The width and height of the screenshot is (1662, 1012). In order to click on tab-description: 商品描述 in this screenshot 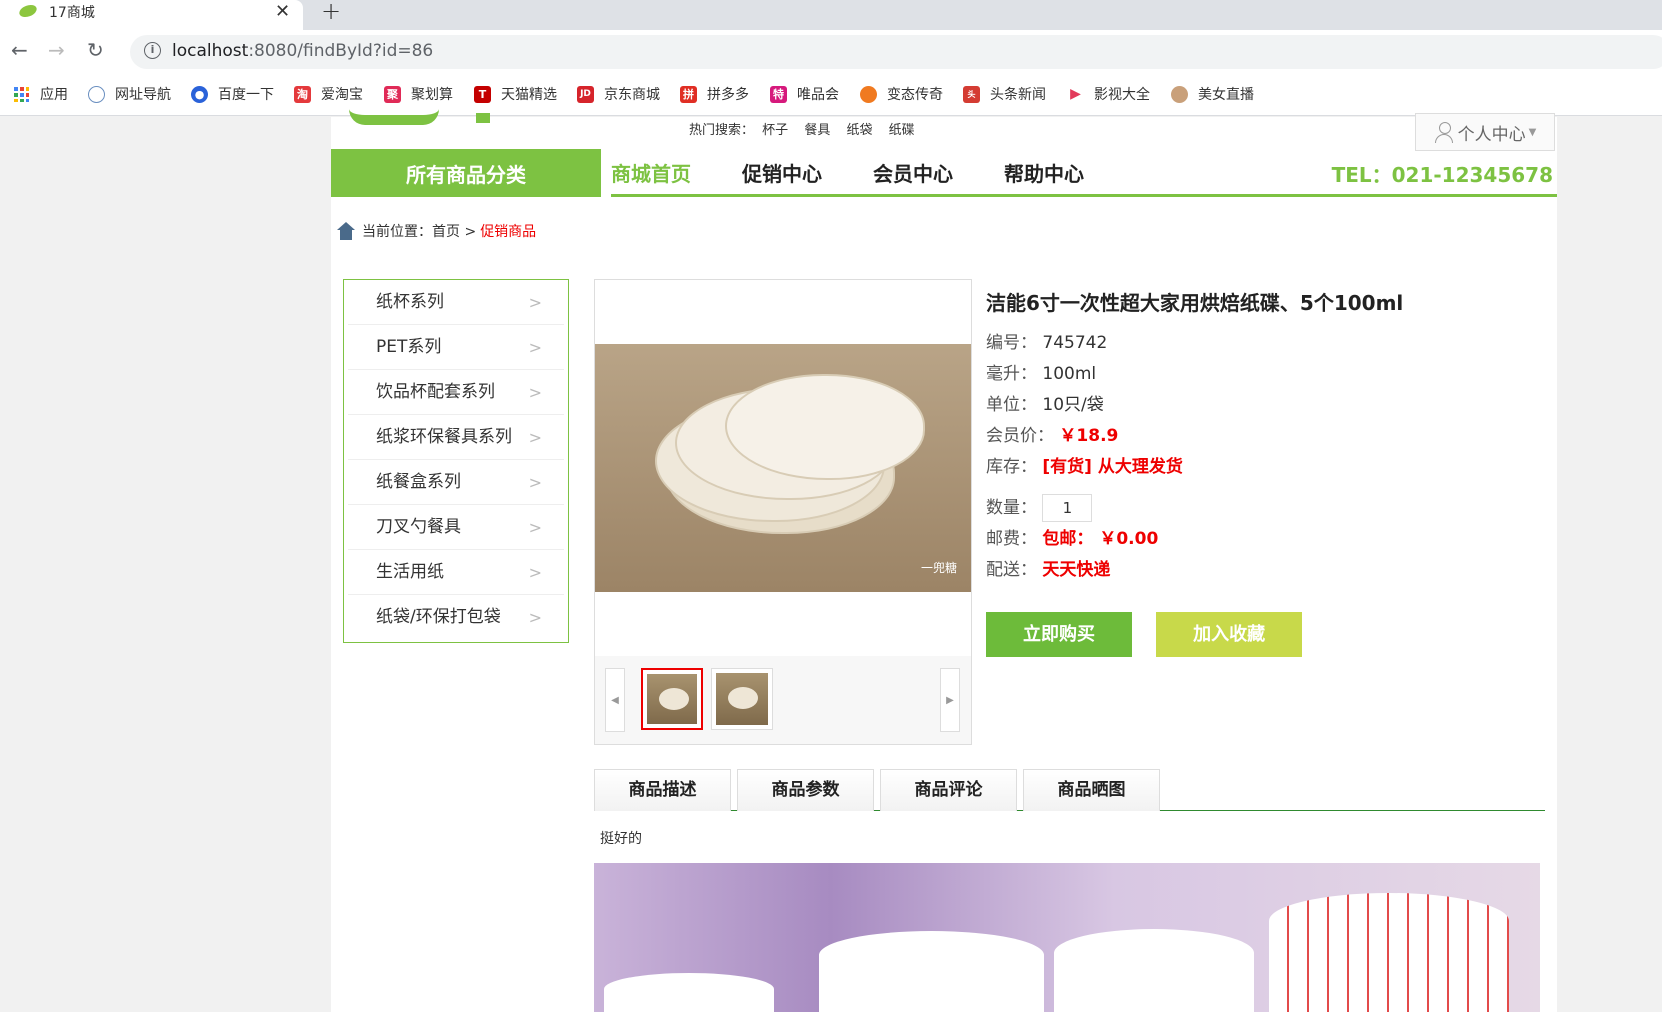, I will do `click(662, 790)`.